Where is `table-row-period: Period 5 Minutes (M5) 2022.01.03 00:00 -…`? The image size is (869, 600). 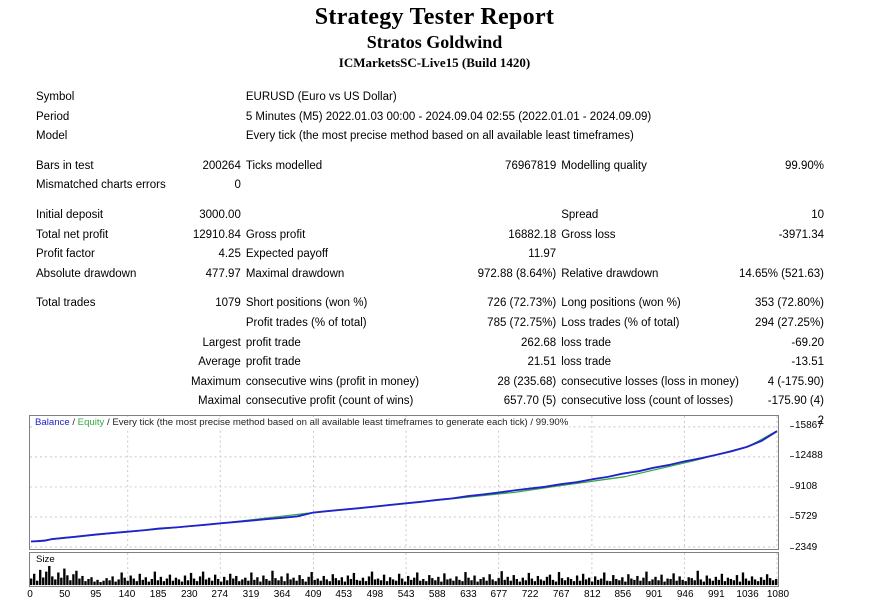 table-row-period: Period 5 Minutes (M5) 2022.01.03 00:00 -… is located at coordinates (430, 118).